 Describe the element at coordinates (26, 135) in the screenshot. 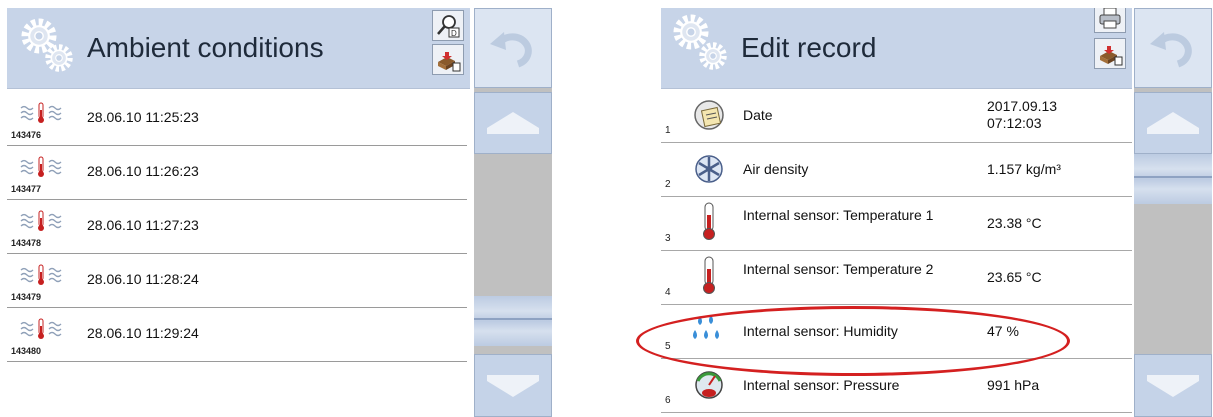

I see `record-id: 143476` at that location.